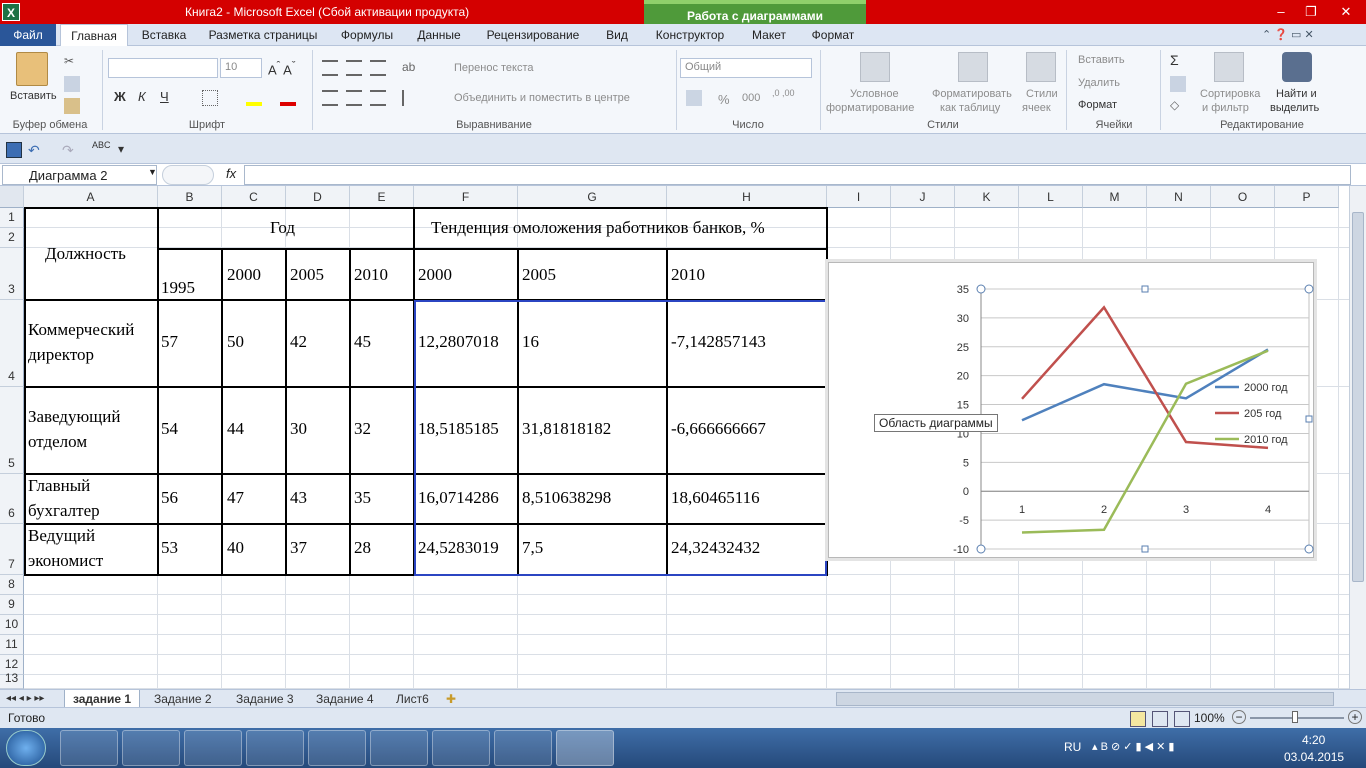 The height and width of the screenshot is (768, 1366). What do you see at coordinates (235, 342) in the screenshot?
I see `year-value-cell: 50` at bounding box center [235, 342].